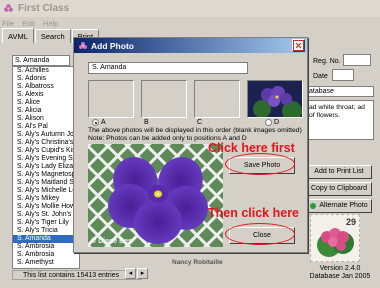  I want to click on list-item: S. Aly's Tiger Lily, so click(46, 223).